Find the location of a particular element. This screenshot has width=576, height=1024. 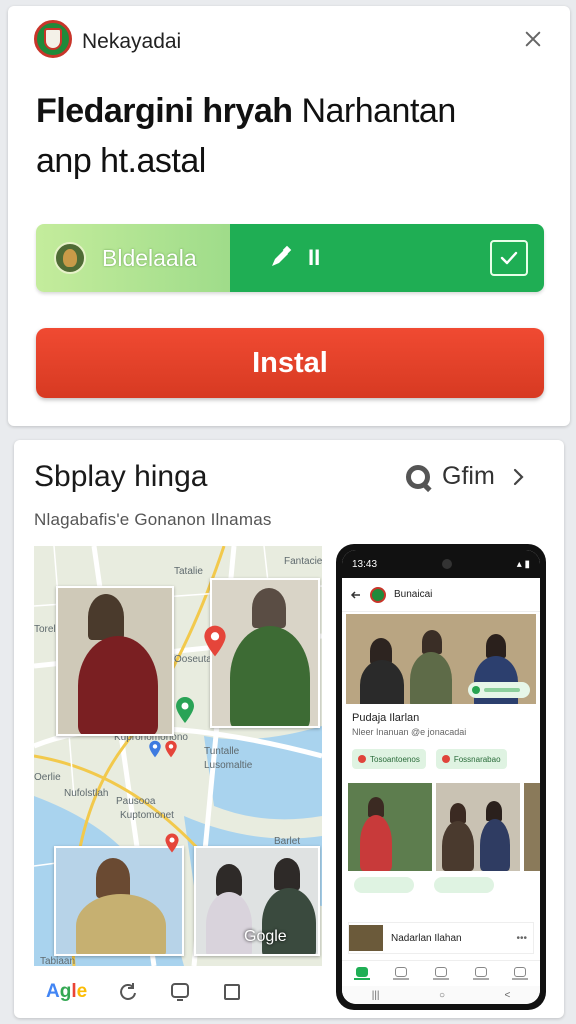

phone-tab-bar is located at coordinates (441, 973).